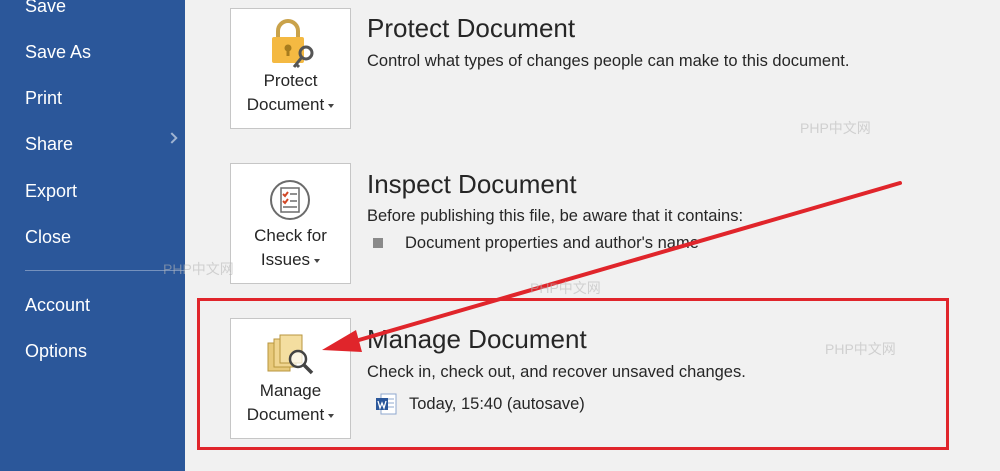 This screenshot has width=1000, height=471. I want to click on folder-search-icon, so click(290, 354).